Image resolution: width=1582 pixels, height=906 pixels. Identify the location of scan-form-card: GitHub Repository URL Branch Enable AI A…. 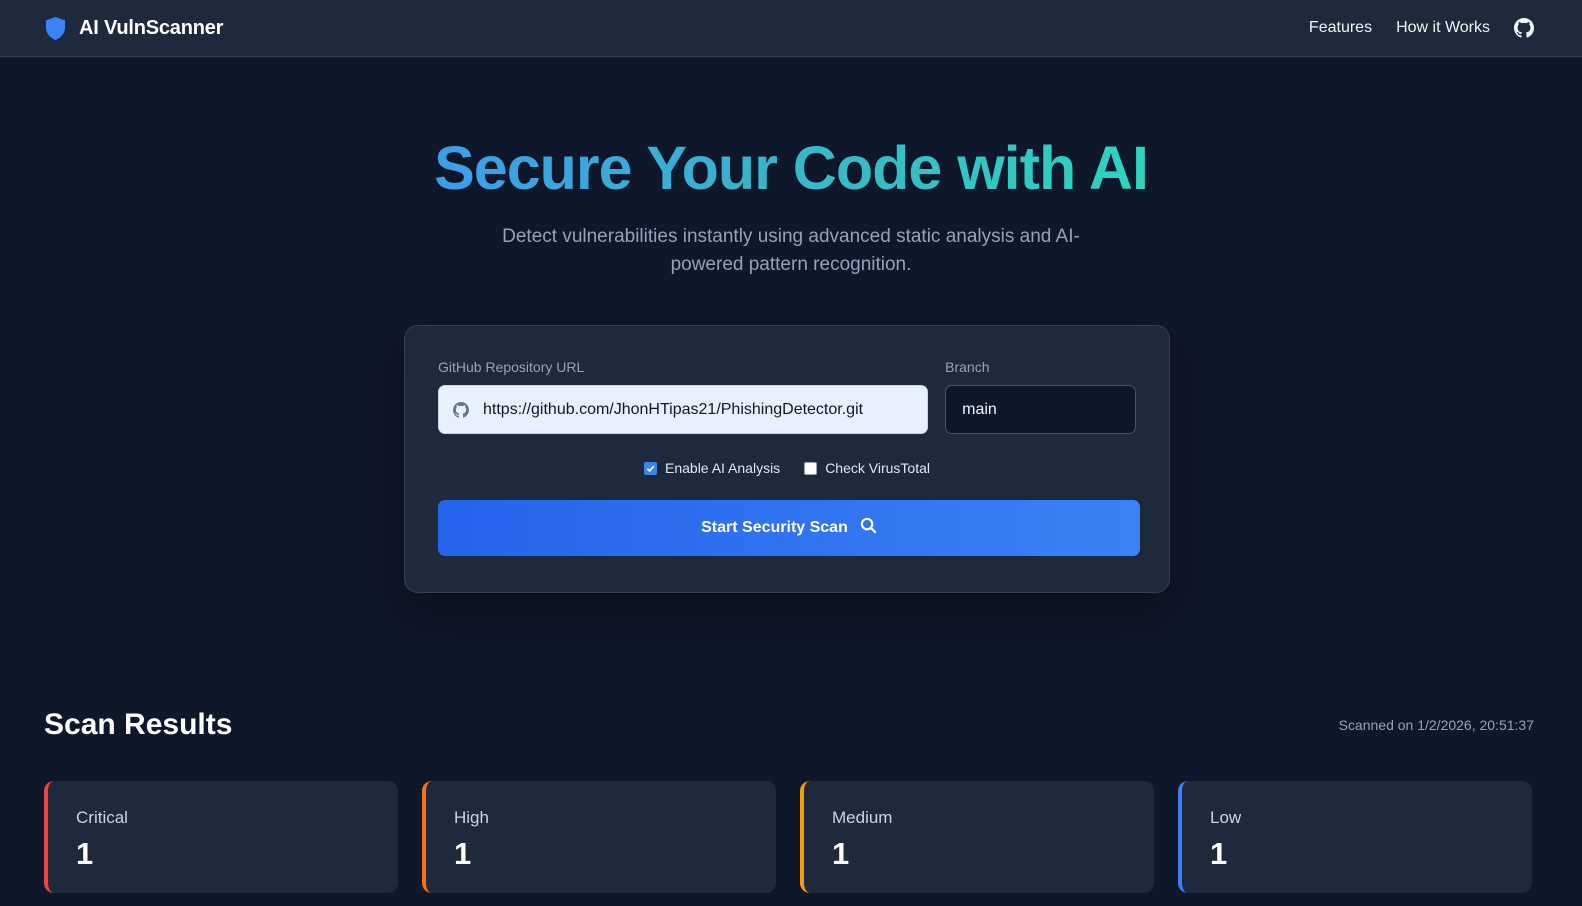
(787, 459).